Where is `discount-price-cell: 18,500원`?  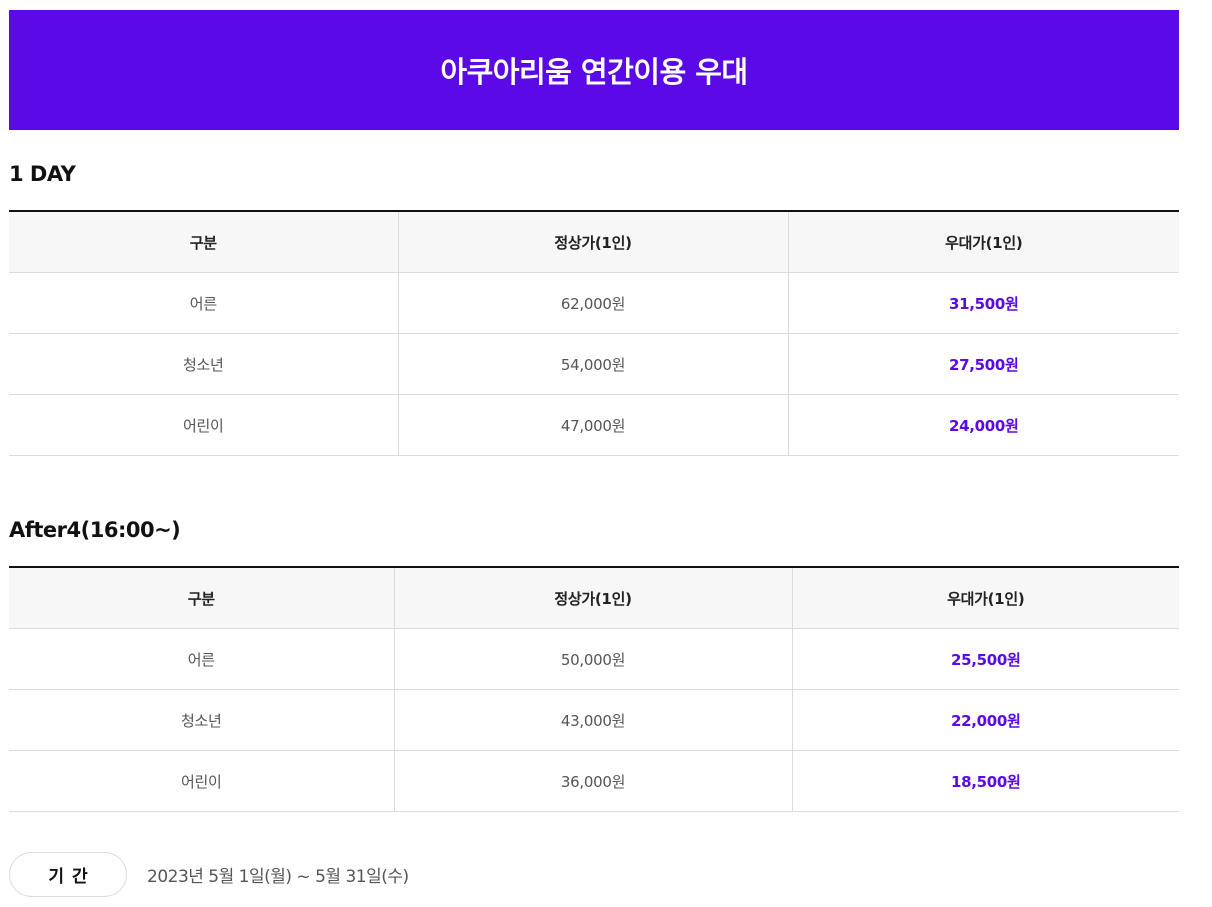 discount-price-cell: 18,500원 is located at coordinates (985, 781).